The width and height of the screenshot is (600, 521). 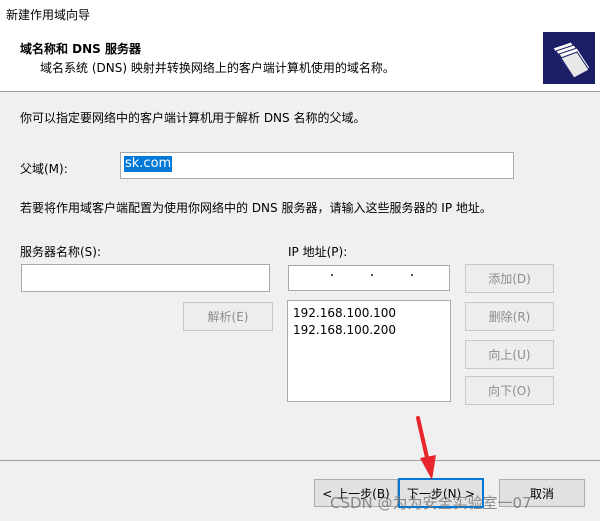 What do you see at coordinates (509, 390) in the screenshot?
I see `move-down-button: 向下(O)` at bounding box center [509, 390].